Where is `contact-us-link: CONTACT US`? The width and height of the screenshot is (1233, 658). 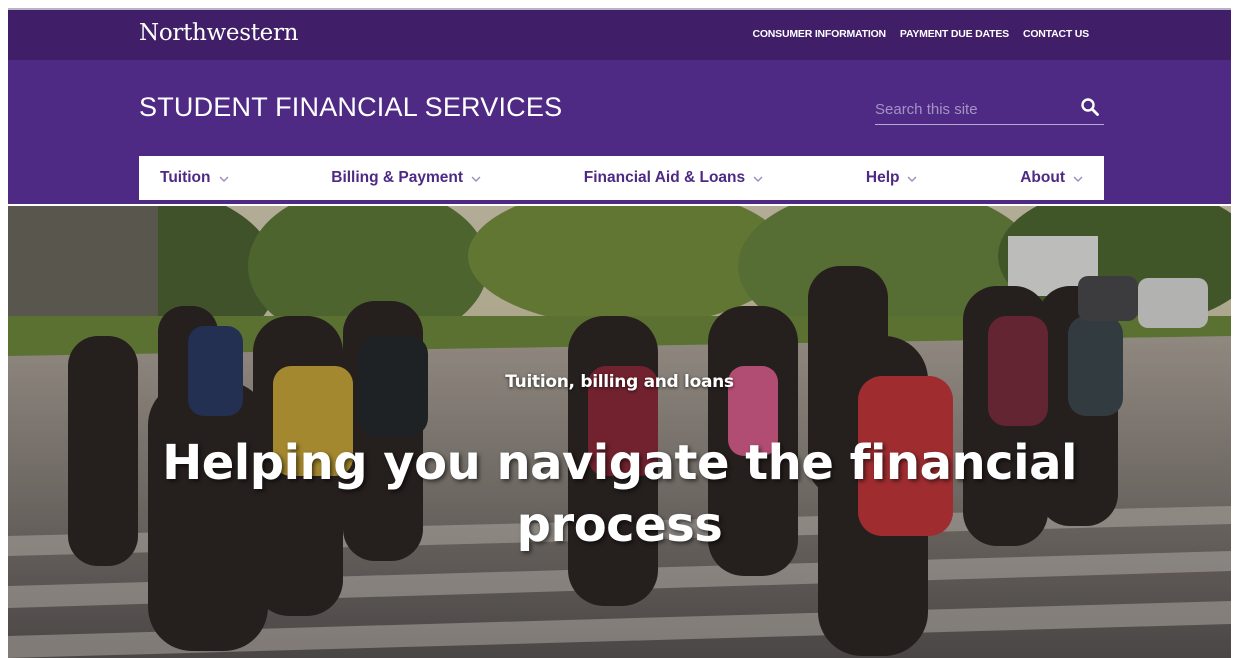
contact-us-link: CONTACT US is located at coordinates (1056, 34).